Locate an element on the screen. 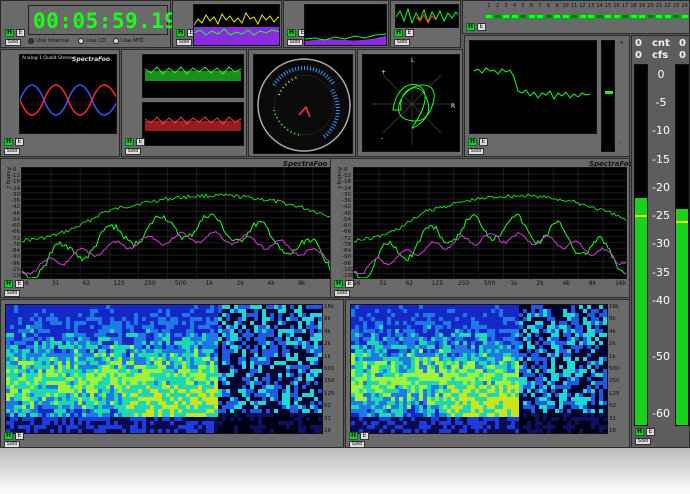  analyzer-display-left is located at coordinates (181, 223).